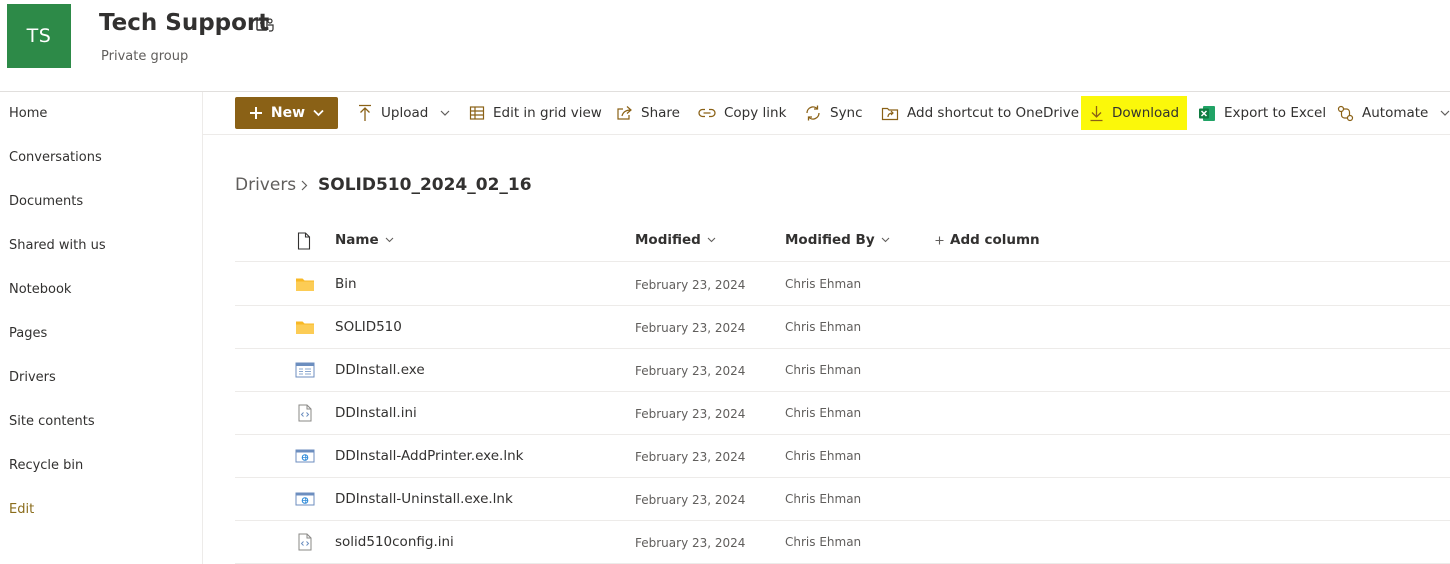 The width and height of the screenshot is (1450, 564). What do you see at coordinates (52, 421) in the screenshot?
I see `nav-item-site-contents: Site contents` at bounding box center [52, 421].